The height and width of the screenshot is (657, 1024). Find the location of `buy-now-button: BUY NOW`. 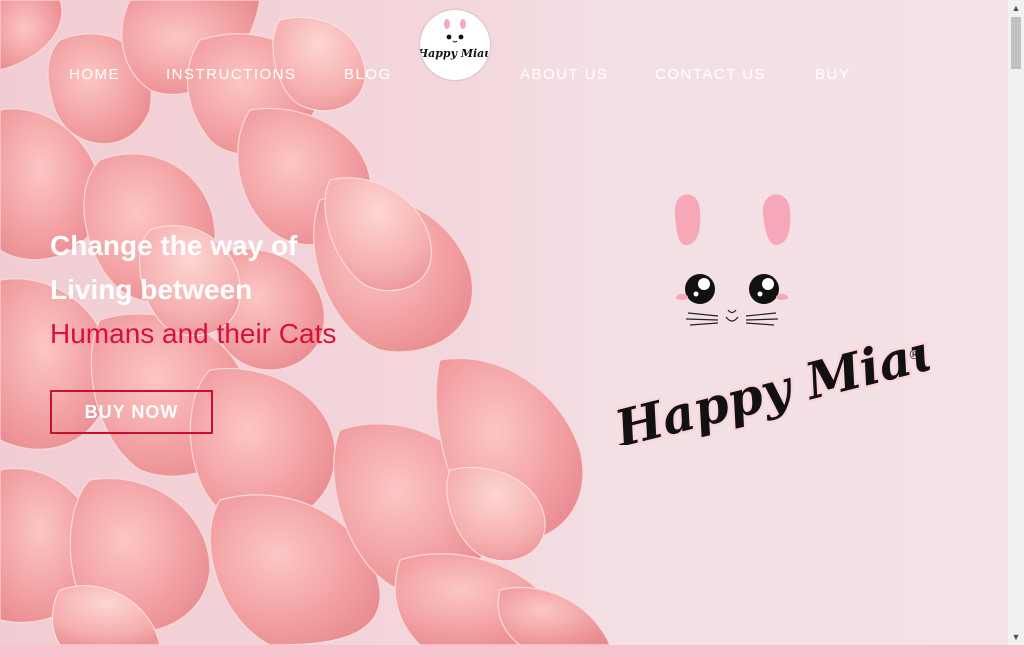

buy-now-button: BUY NOW is located at coordinates (131, 412).